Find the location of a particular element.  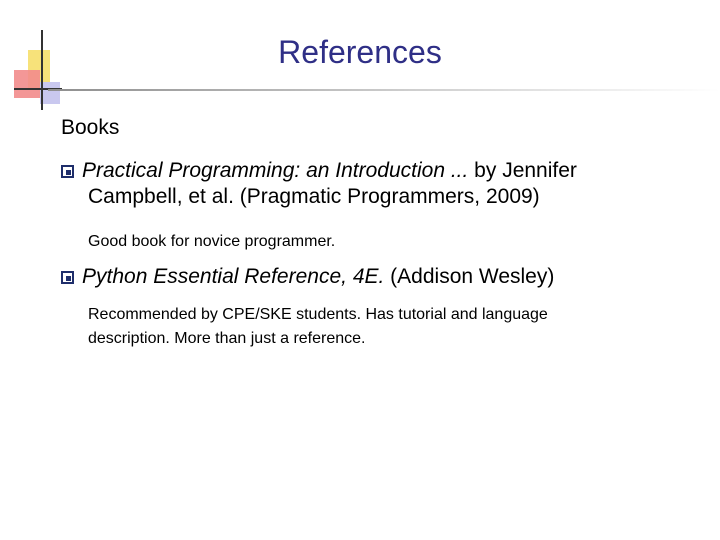

slide-title: References is located at coordinates (360, 52).